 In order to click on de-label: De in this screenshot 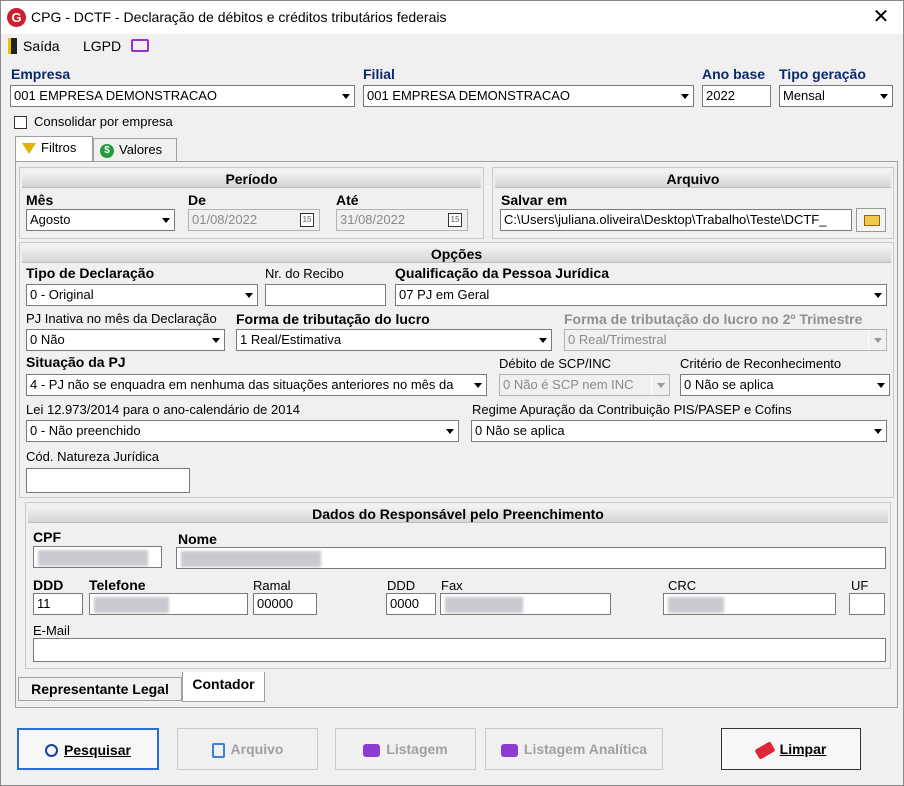, I will do `click(197, 200)`.